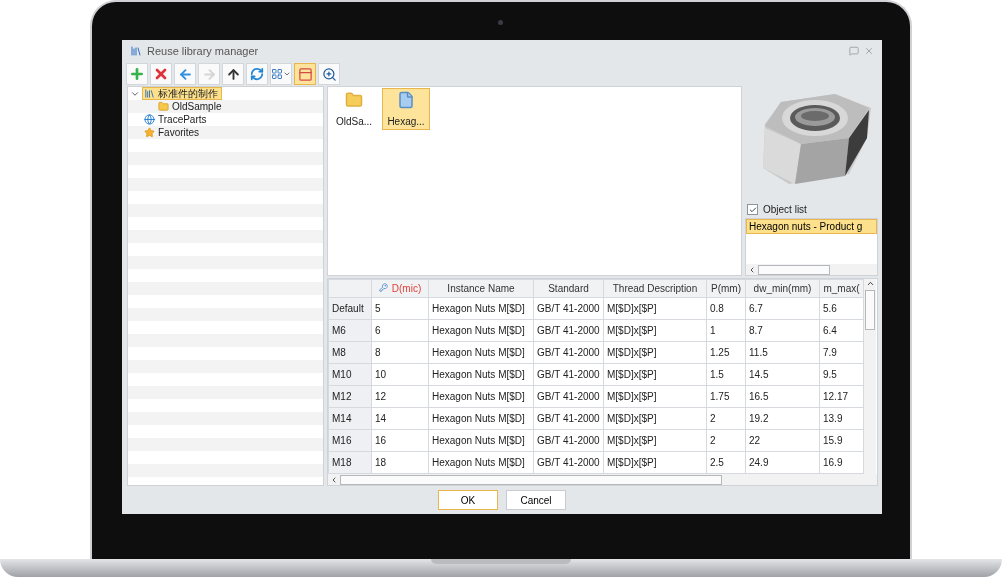  What do you see at coordinates (536, 500) in the screenshot?
I see `dialog-button: Cancel` at bounding box center [536, 500].